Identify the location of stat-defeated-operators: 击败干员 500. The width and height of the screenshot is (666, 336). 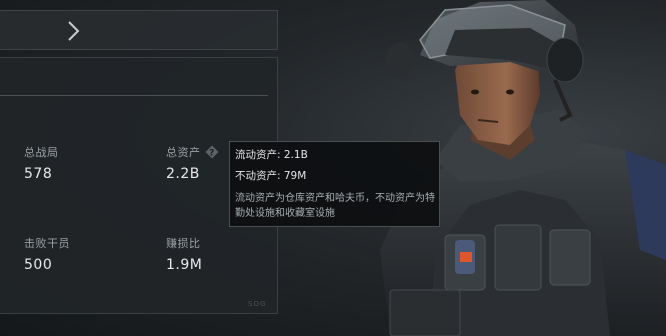
(47, 254).